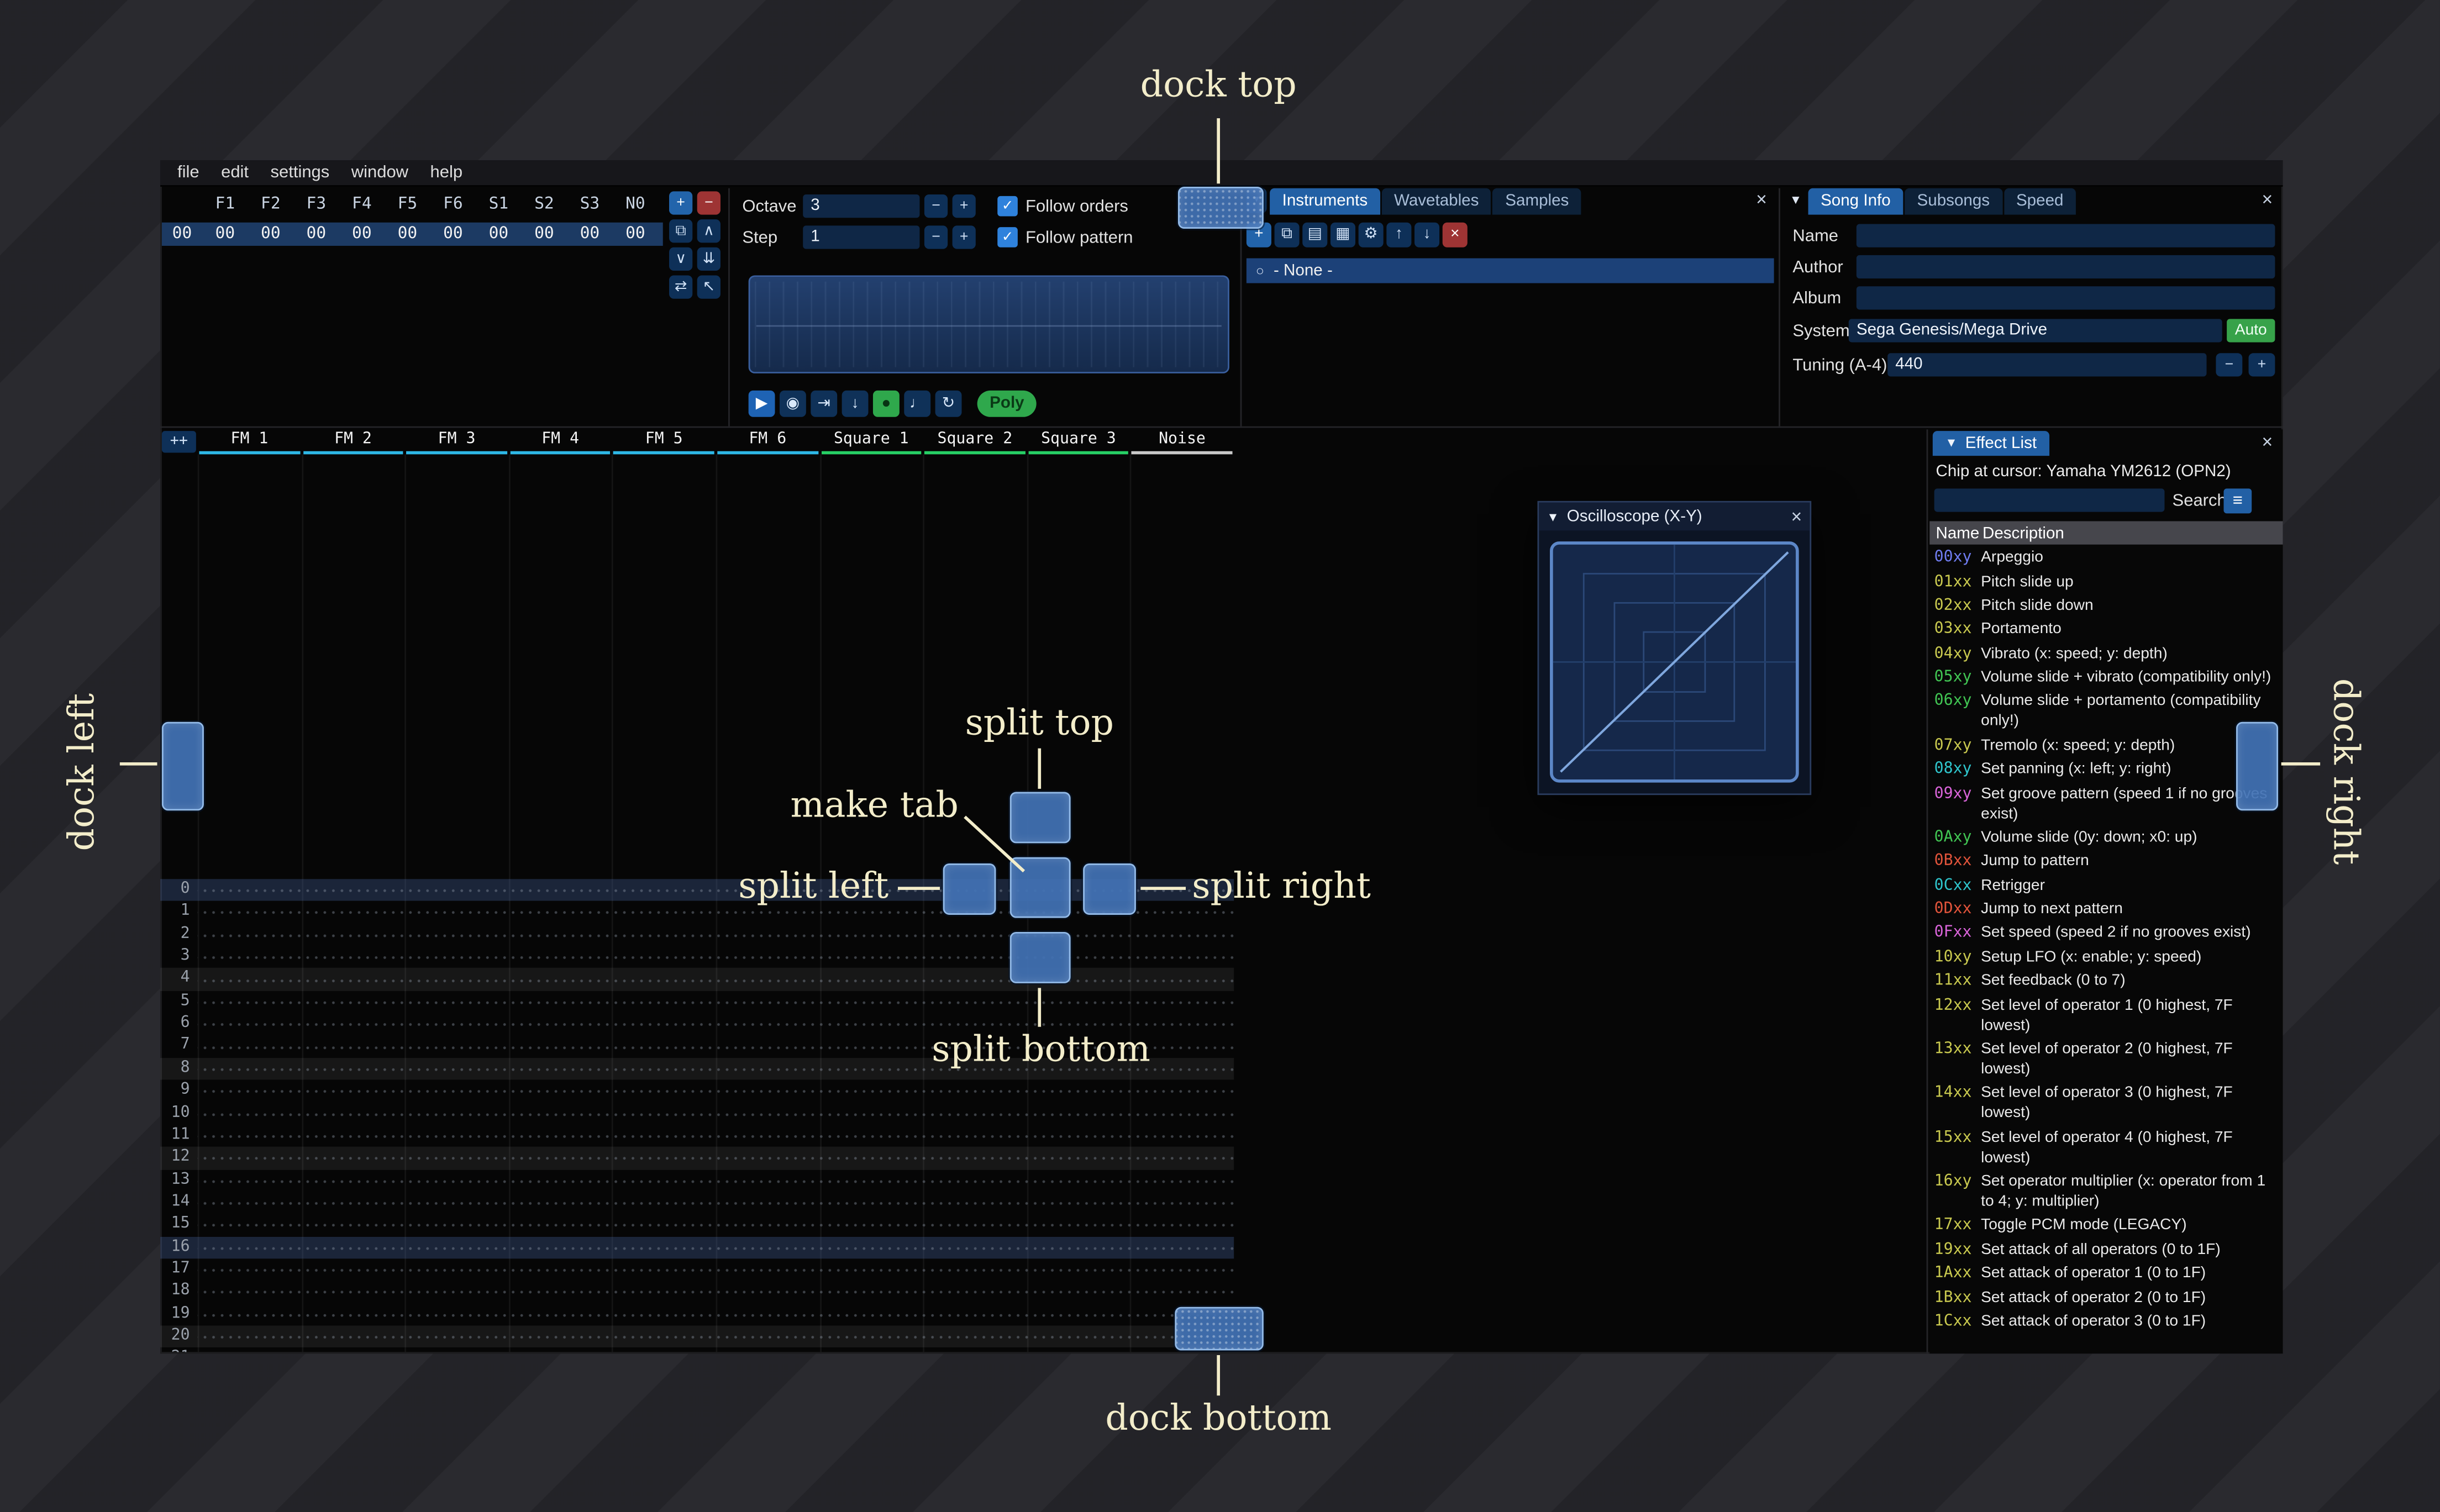 The image size is (2440, 1512). What do you see at coordinates (948, 404) in the screenshot?
I see `repeat-pattern-button: ↻` at bounding box center [948, 404].